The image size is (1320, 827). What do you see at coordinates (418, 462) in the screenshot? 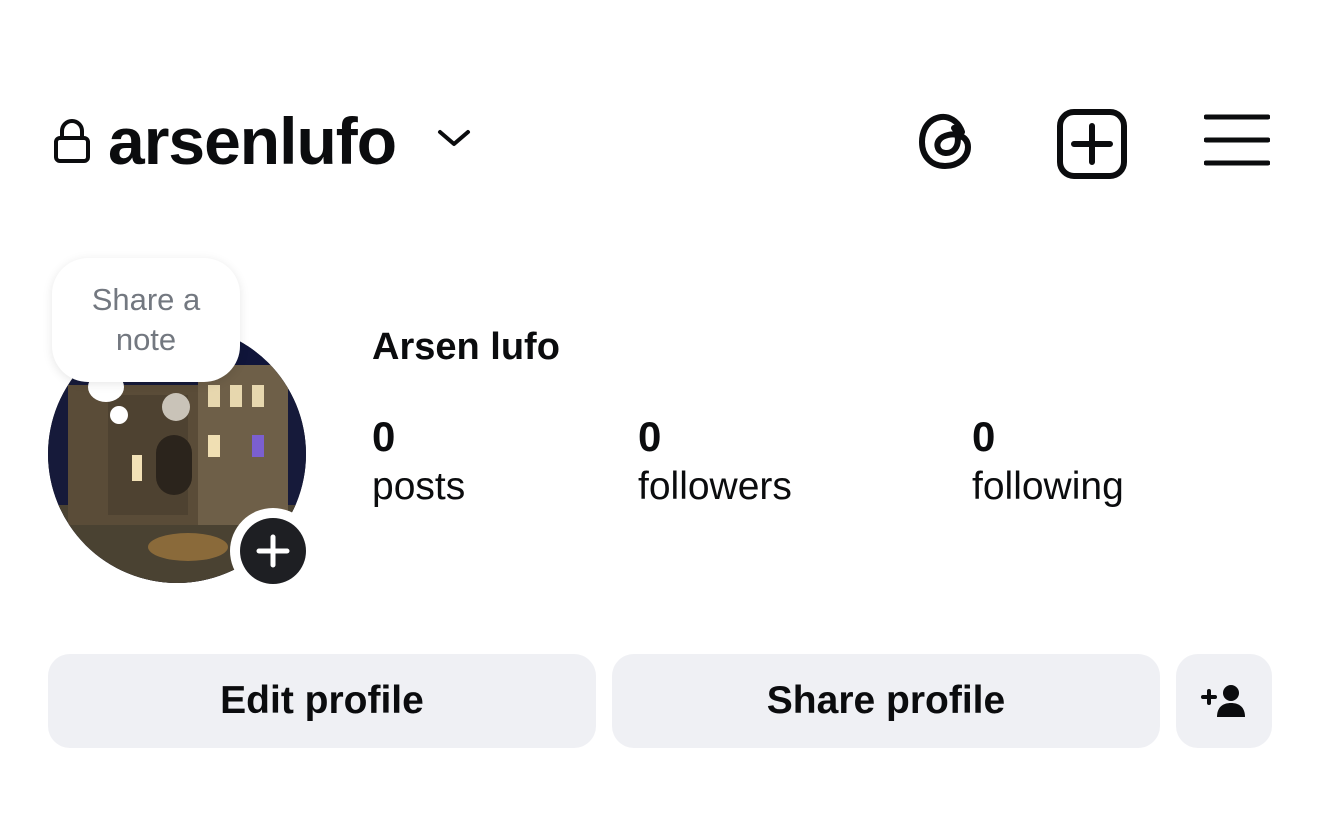
I see `posts-count: 0 posts` at bounding box center [418, 462].